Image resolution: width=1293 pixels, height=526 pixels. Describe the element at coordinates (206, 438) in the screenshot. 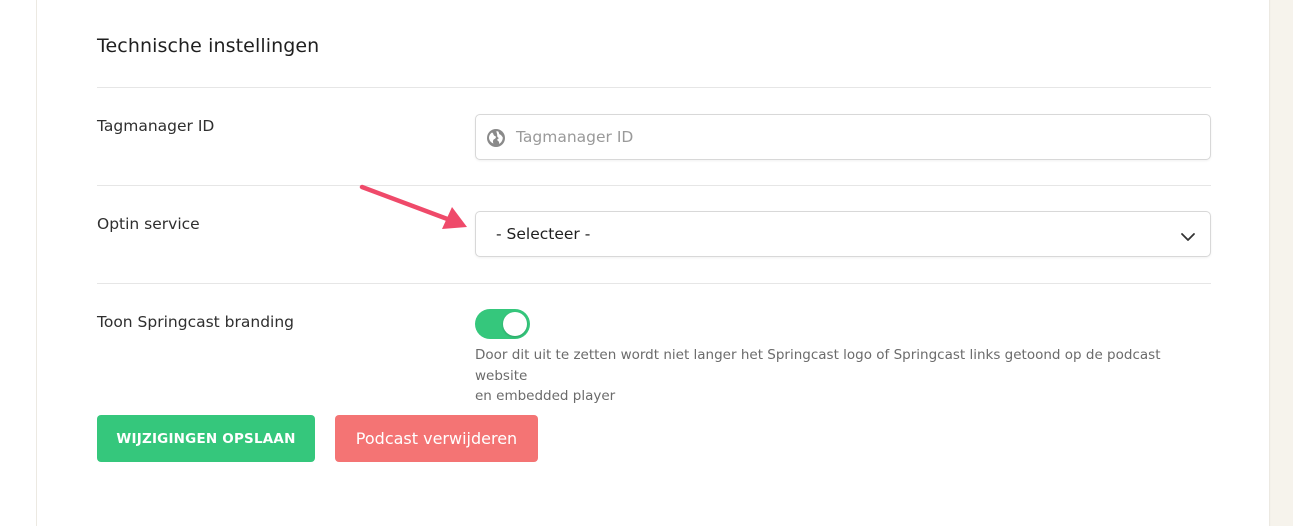

I see `save-changes-button: WIJZIGINGEN OPSLAAN` at that location.